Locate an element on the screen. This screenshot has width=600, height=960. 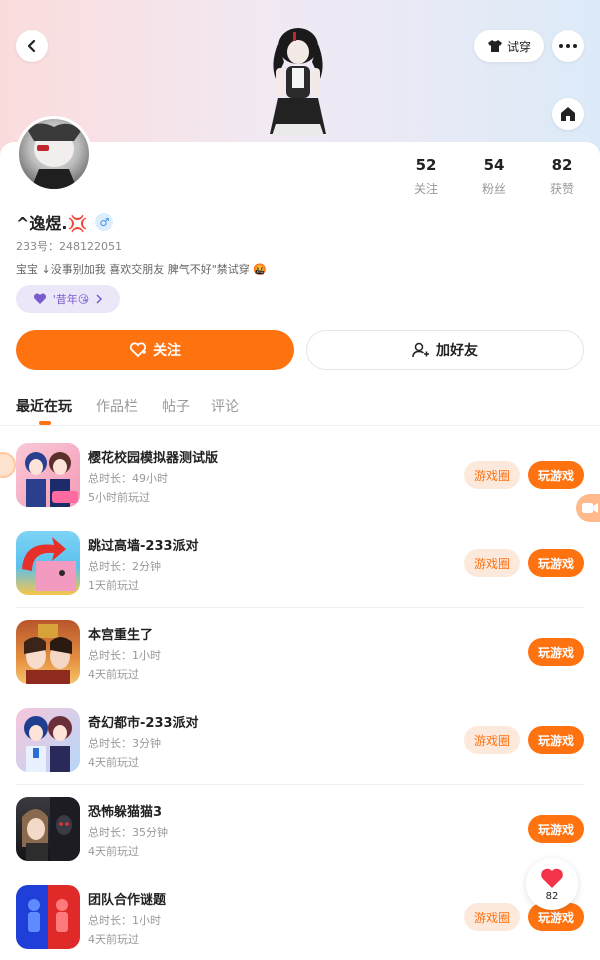
avatar is located at coordinates (54, 154).